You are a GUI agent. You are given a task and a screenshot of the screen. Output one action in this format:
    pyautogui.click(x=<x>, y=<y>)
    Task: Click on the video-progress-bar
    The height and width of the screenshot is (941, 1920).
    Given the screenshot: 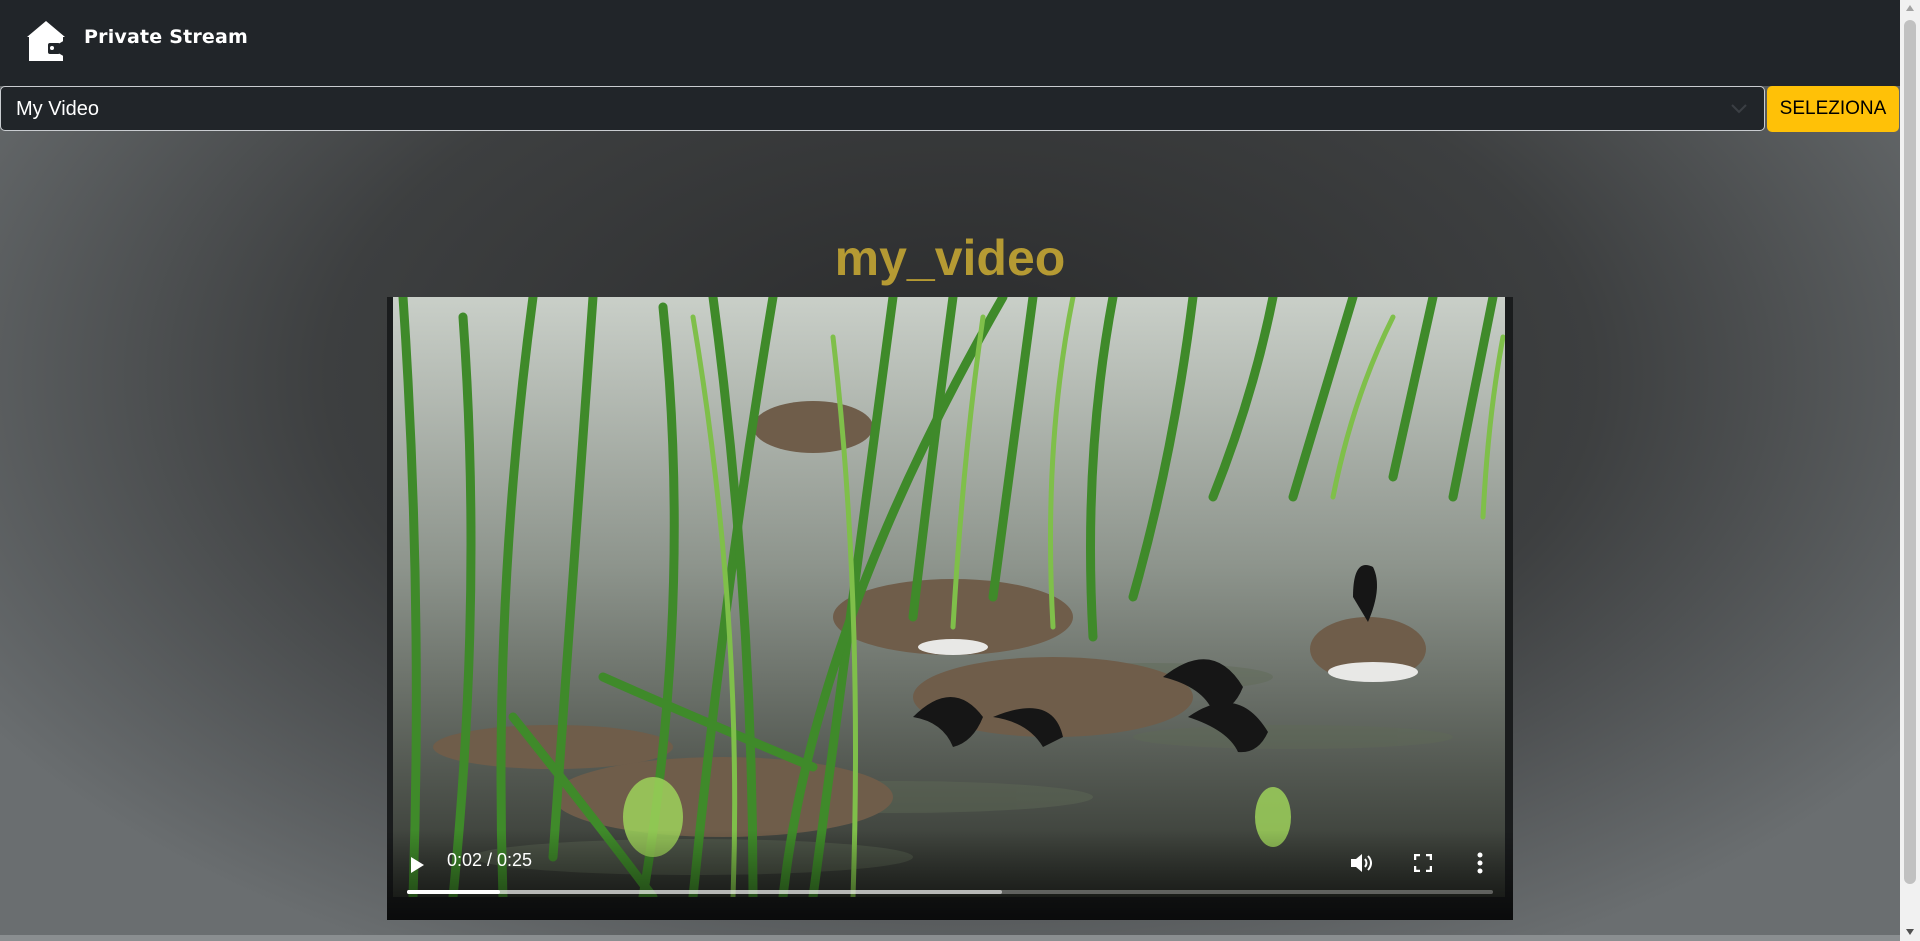 What is the action you would take?
    pyautogui.click(x=950, y=892)
    